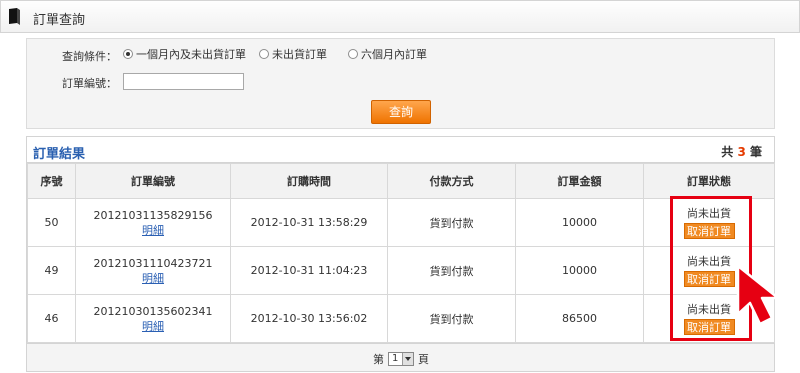 The height and width of the screenshot is (373, 800). What do you see at coordinates (309, 181) in the screenshot?
I see `col-order-time: 訂購時間` at bounding box center [309, 181].